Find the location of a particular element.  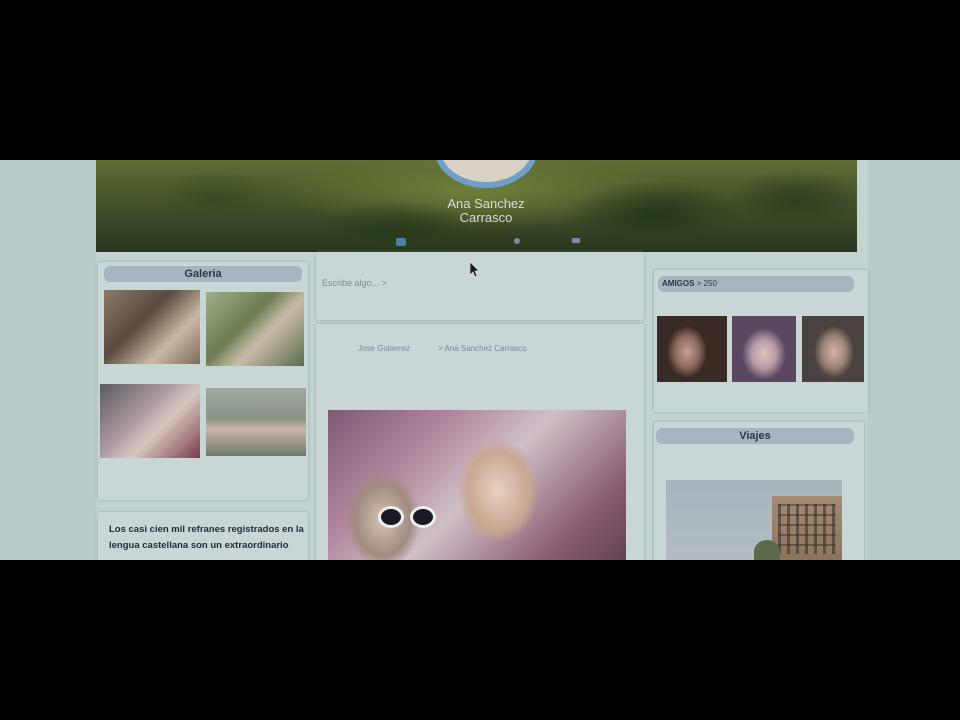

tree-graphic is located at coordinates (767, 550).